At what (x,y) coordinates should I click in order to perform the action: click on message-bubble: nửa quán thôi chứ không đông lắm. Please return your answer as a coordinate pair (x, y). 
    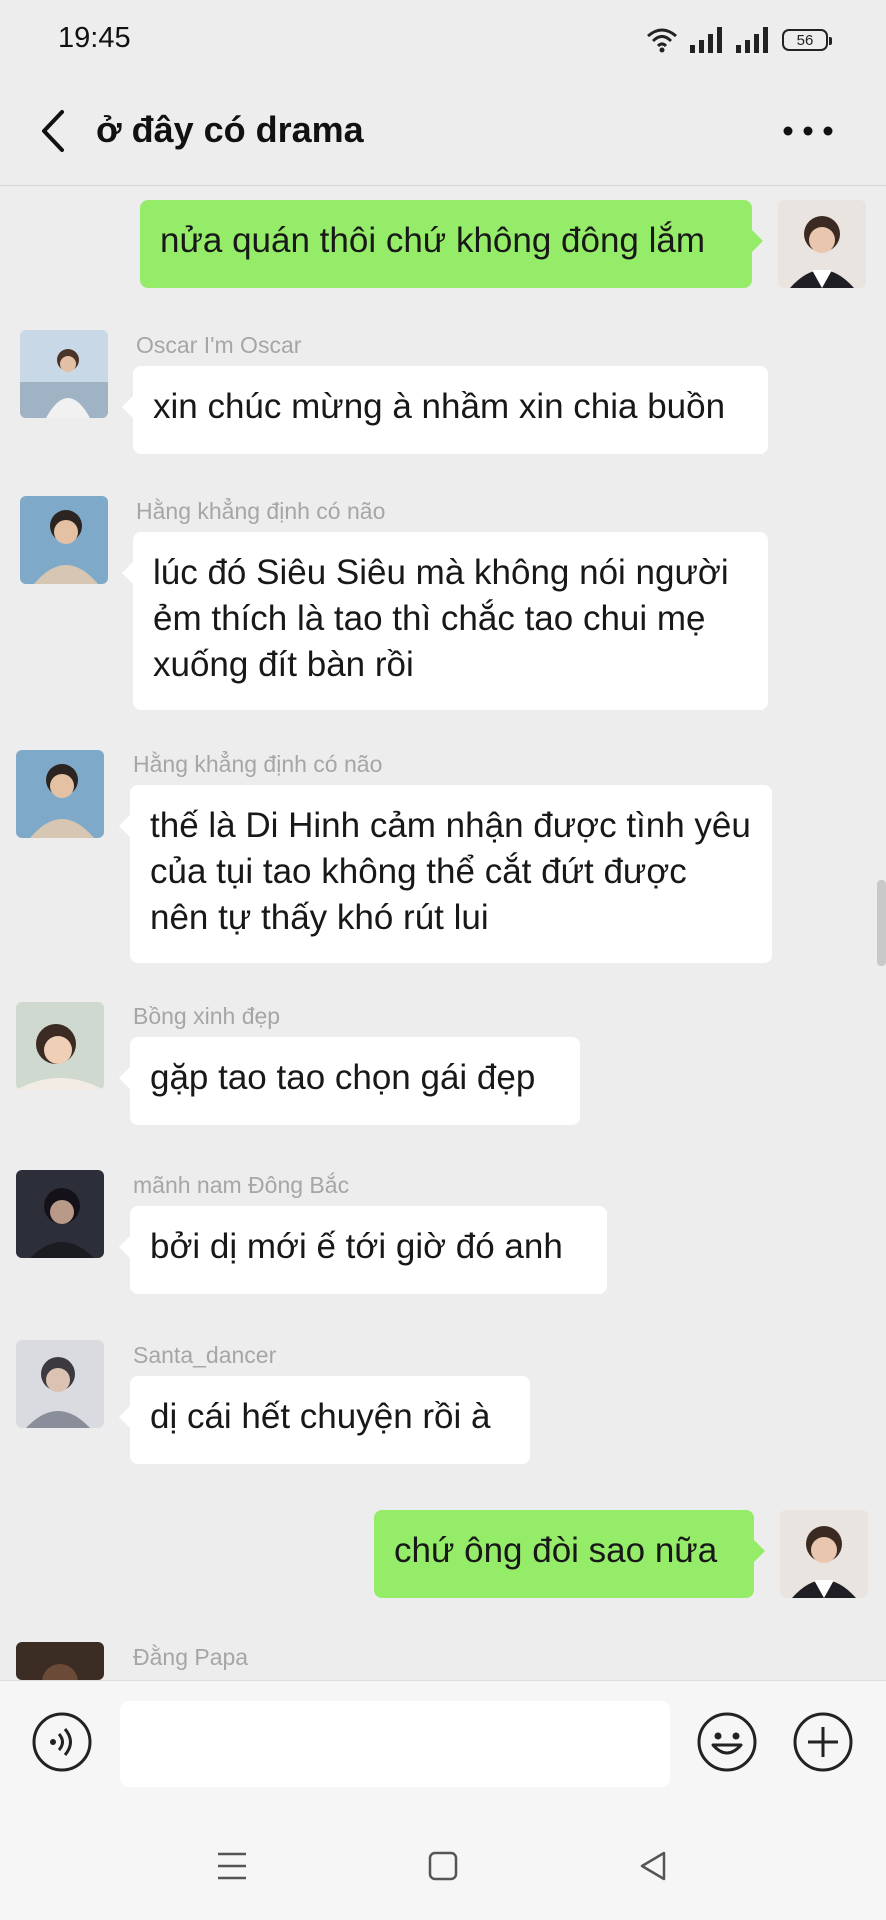
    Looking at the image, I should click on (451, 244).